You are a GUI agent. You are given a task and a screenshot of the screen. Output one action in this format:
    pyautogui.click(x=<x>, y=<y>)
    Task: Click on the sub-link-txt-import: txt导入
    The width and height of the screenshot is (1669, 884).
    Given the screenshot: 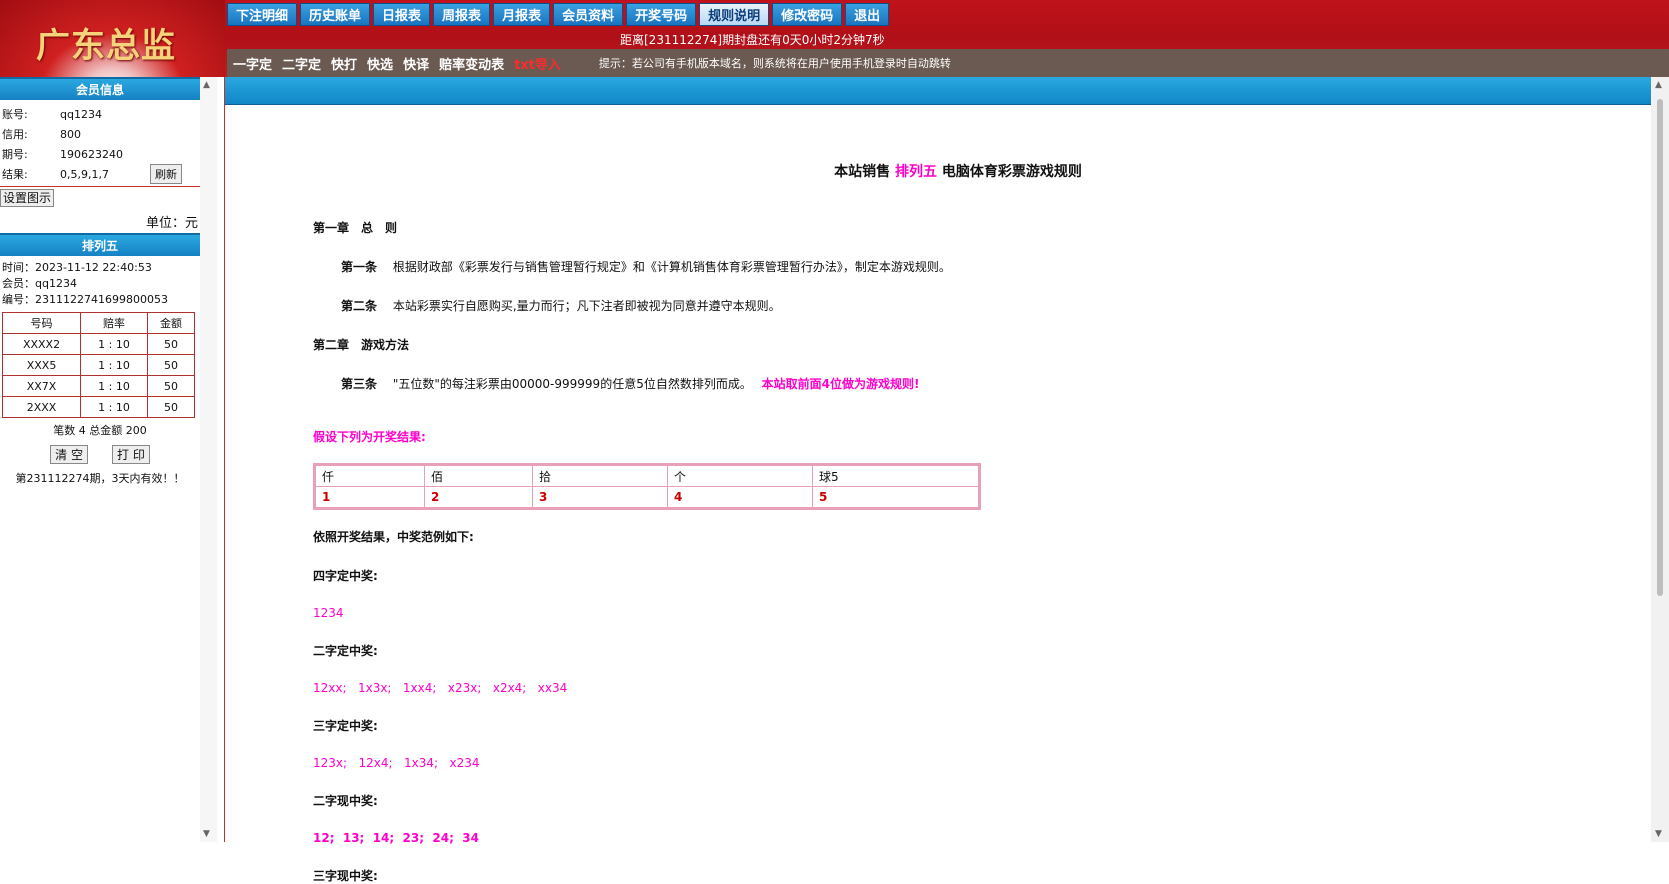 What is the action you would take?
    pyautogui.click(x=537, y=63)
    